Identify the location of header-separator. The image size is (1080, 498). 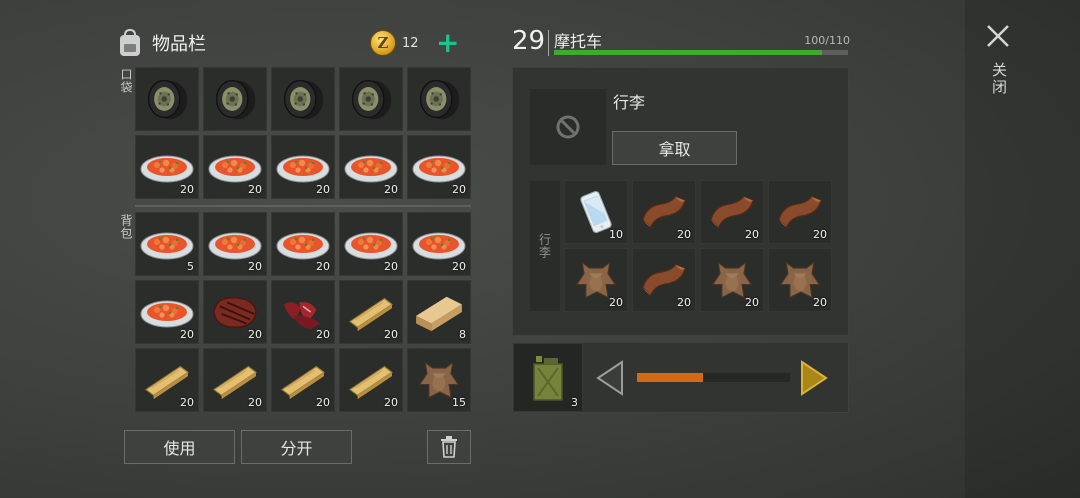
(548, 43).